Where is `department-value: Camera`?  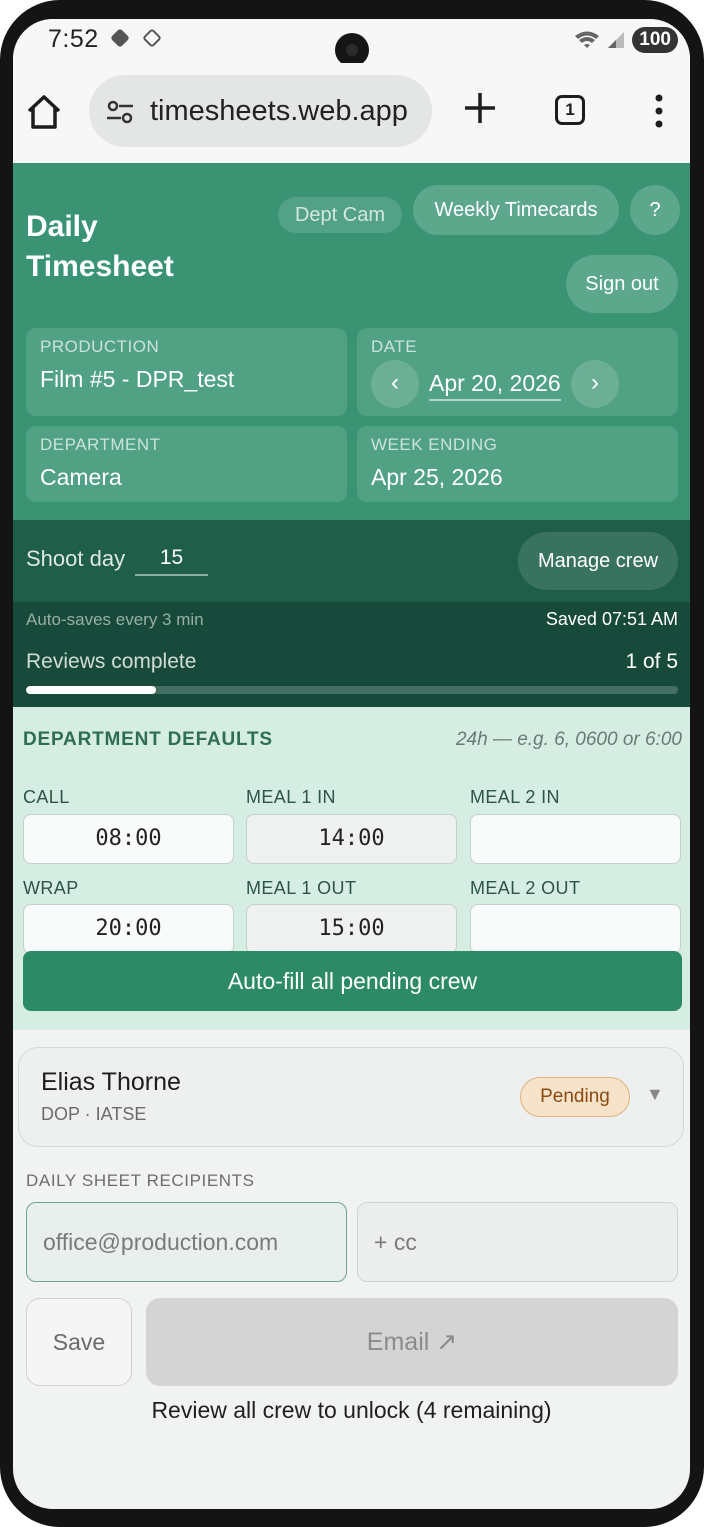 department-value: Camera is located at coordinates (81, 477).